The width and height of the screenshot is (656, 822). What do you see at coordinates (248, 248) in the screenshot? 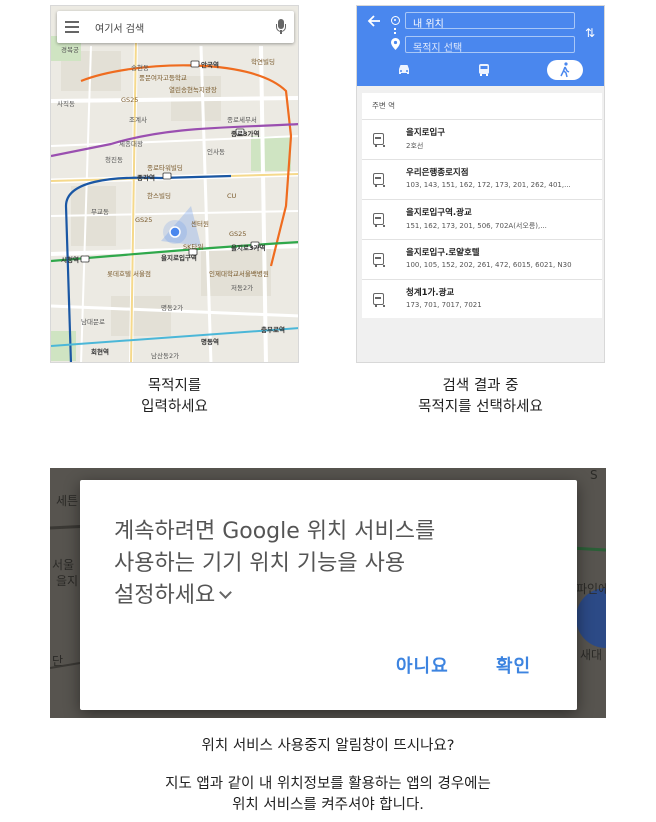
I see `map-label: 을지로3가역` at bounding box center [248, 248].